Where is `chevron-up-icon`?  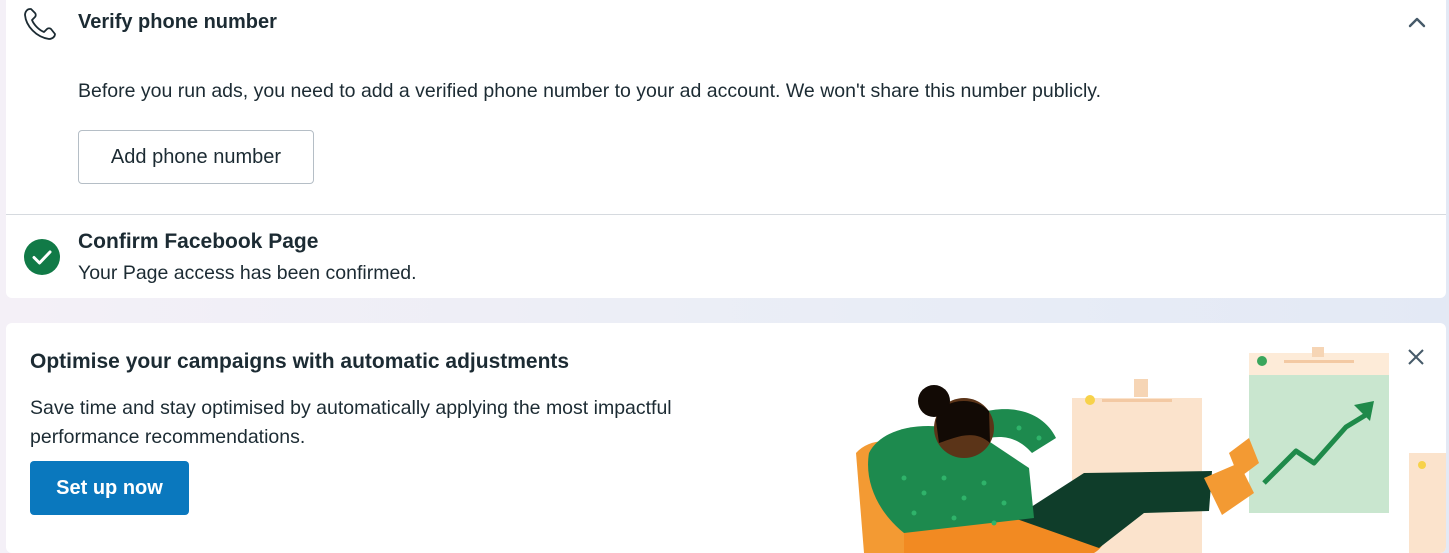
chevron-up-icon is located at coordinates (1417, 22).